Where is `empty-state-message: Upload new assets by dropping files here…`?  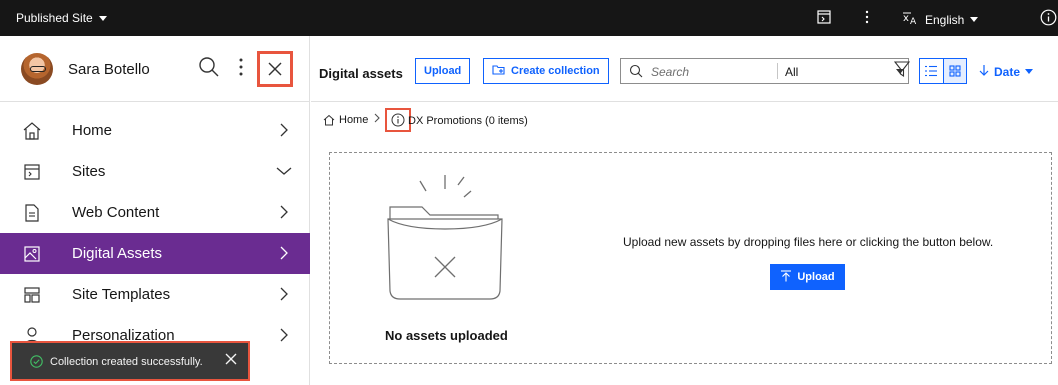 empty-state-message: Upload new assets by dropping files here… is located at coordinates (808, 242).